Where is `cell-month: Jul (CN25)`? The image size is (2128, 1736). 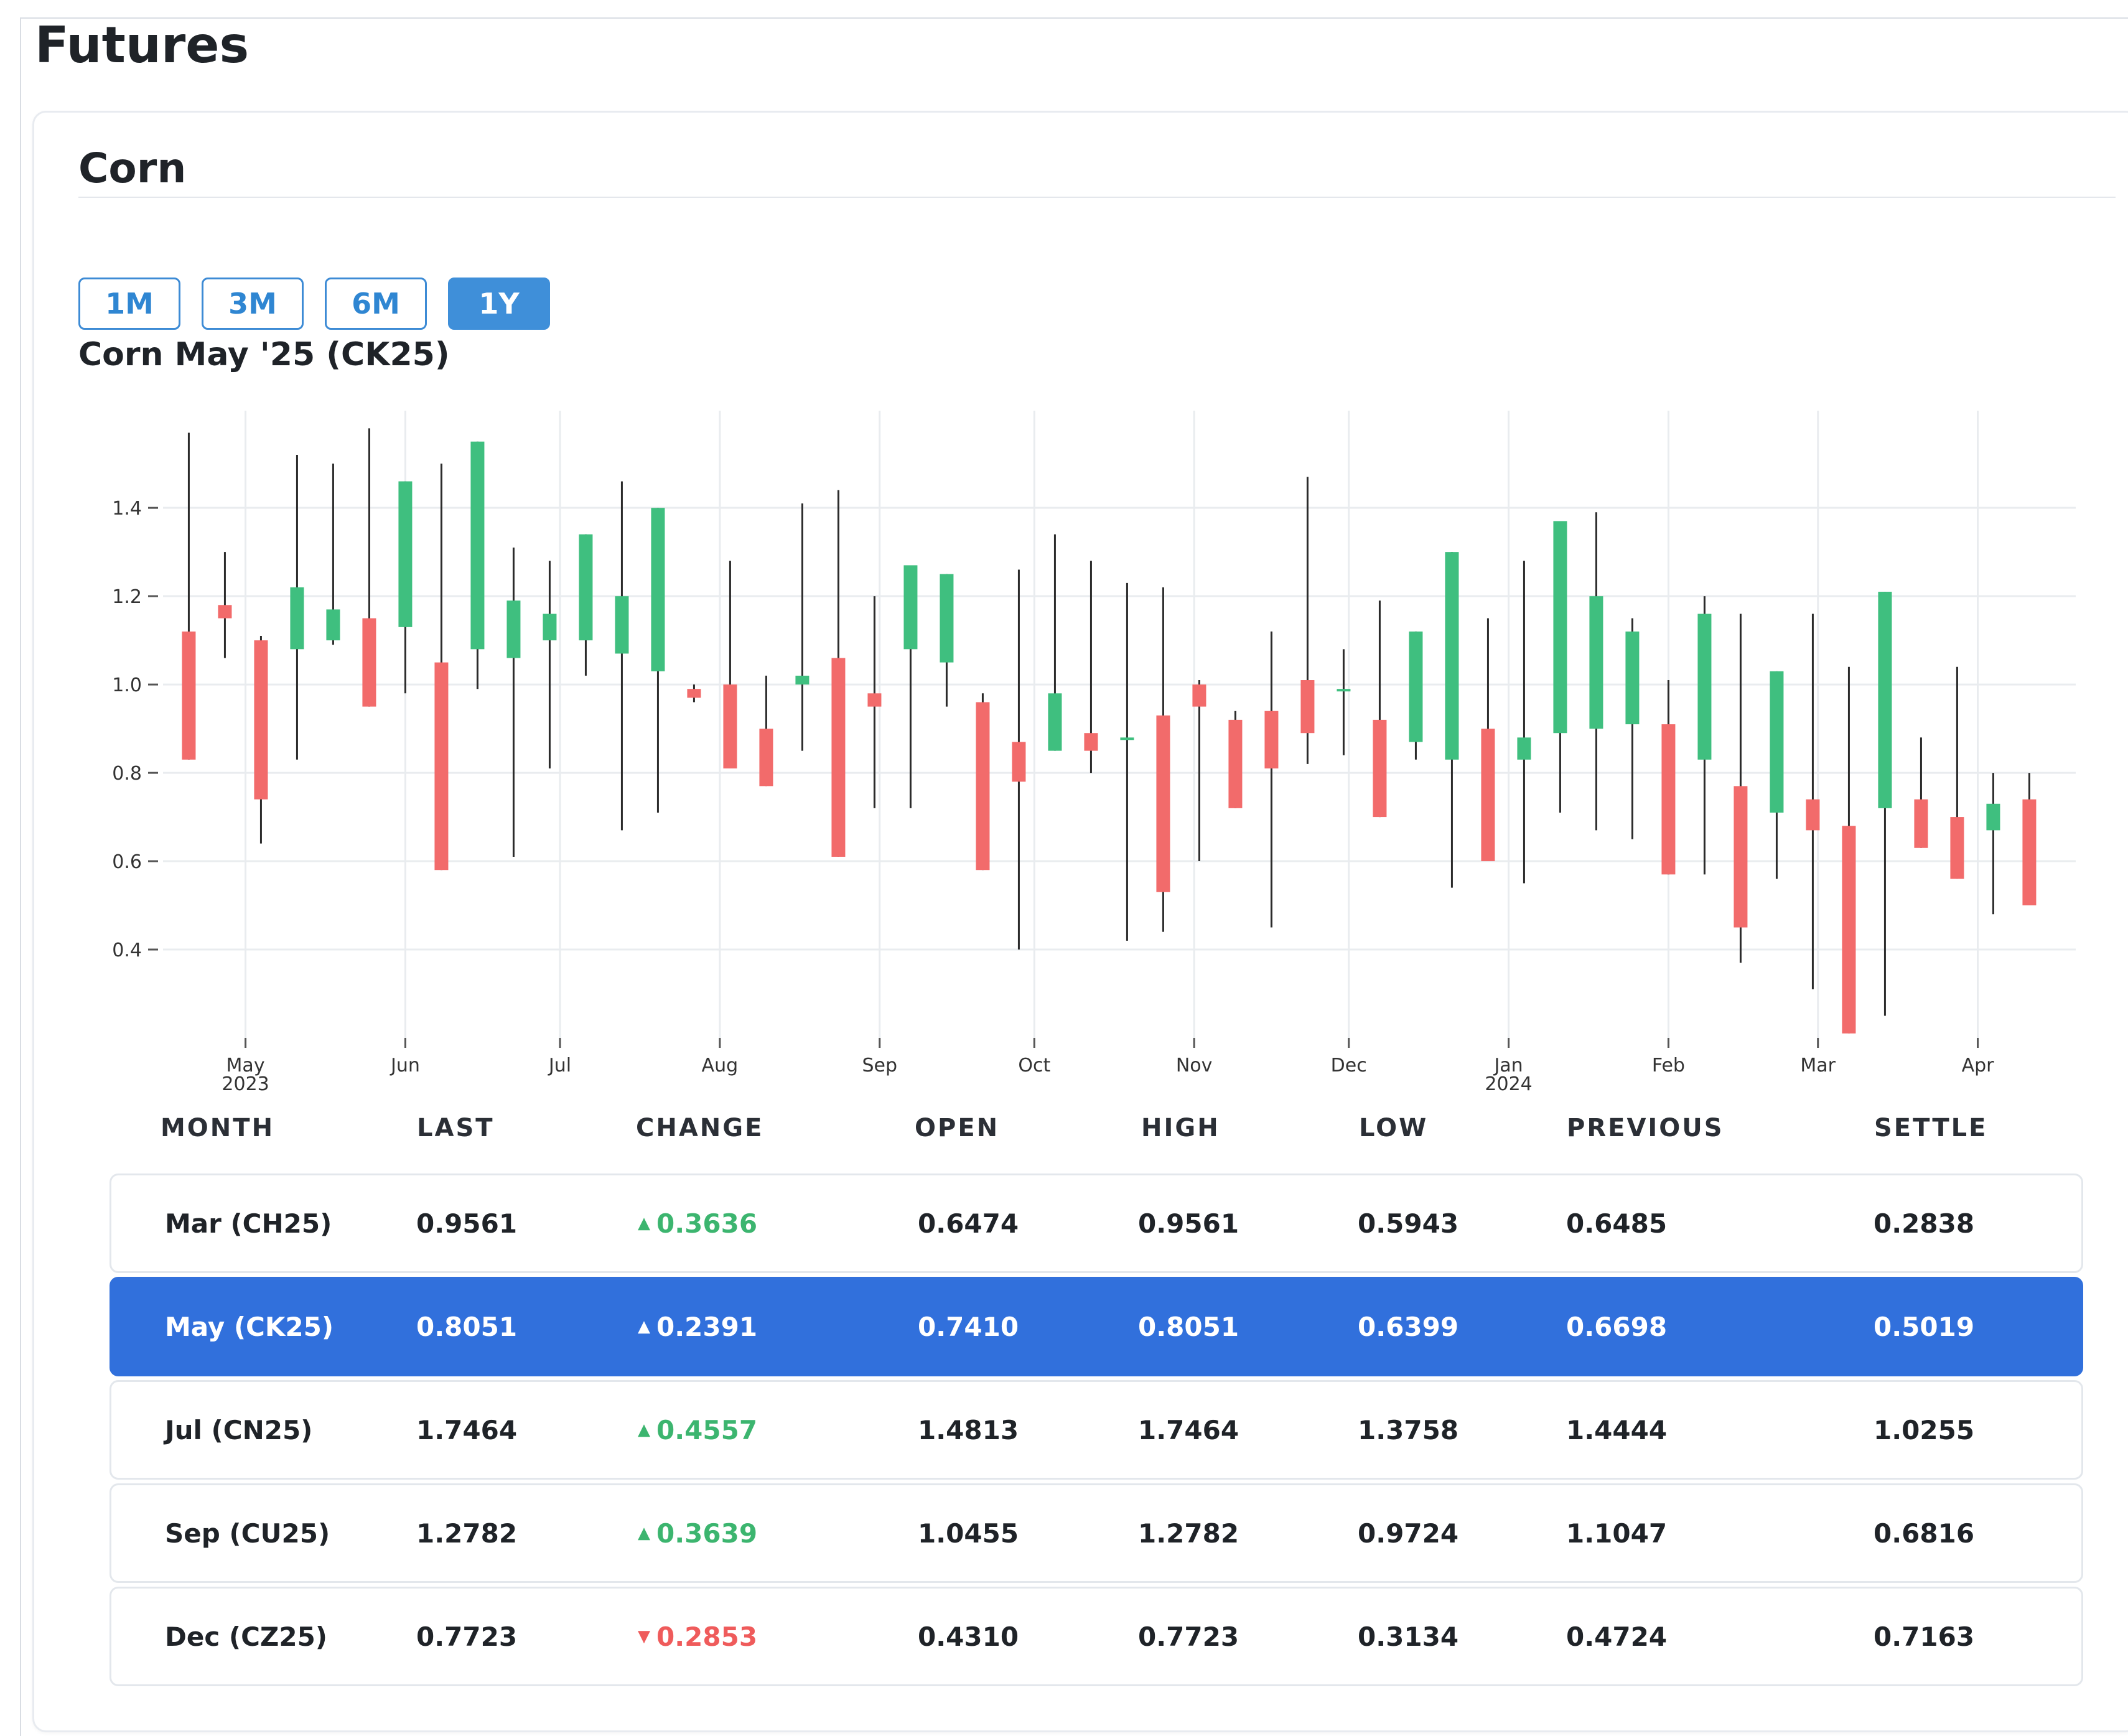 cell-month: Jul (CN25) is located at coordinates (239, 1429).